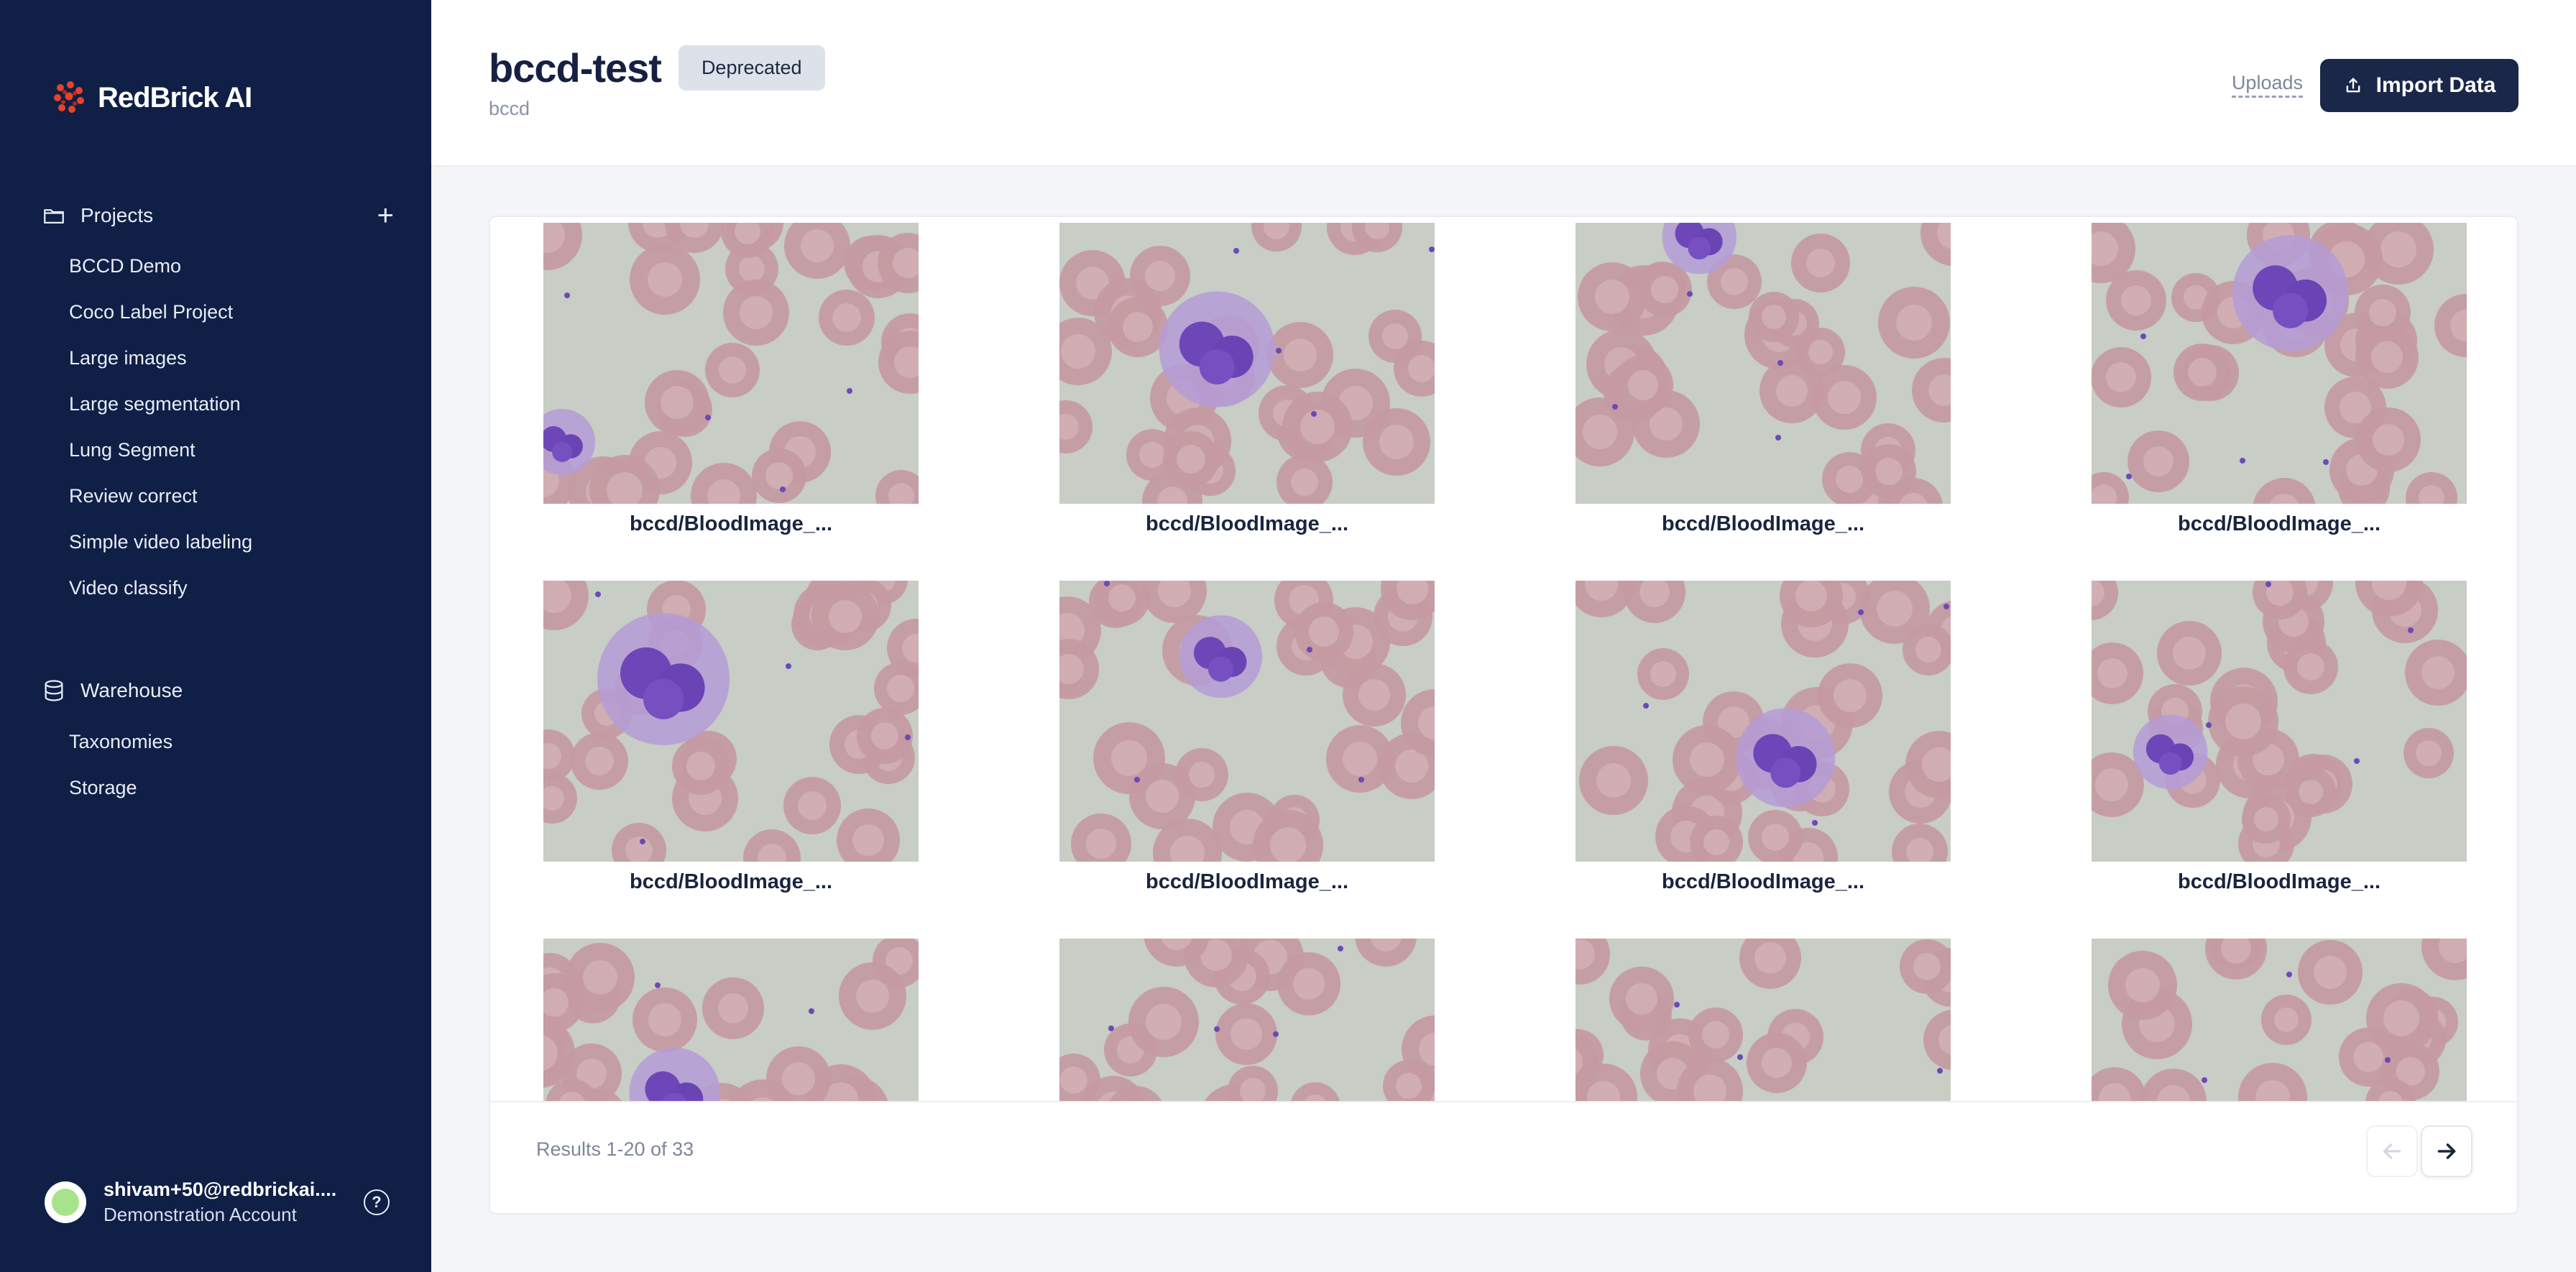 The height and width of the screenshot is (1272, 2576). What do you see at coordinates (751, 68) in the screenshot?
I see `status-badge: Deprecated` at bounding box center [751, 68].